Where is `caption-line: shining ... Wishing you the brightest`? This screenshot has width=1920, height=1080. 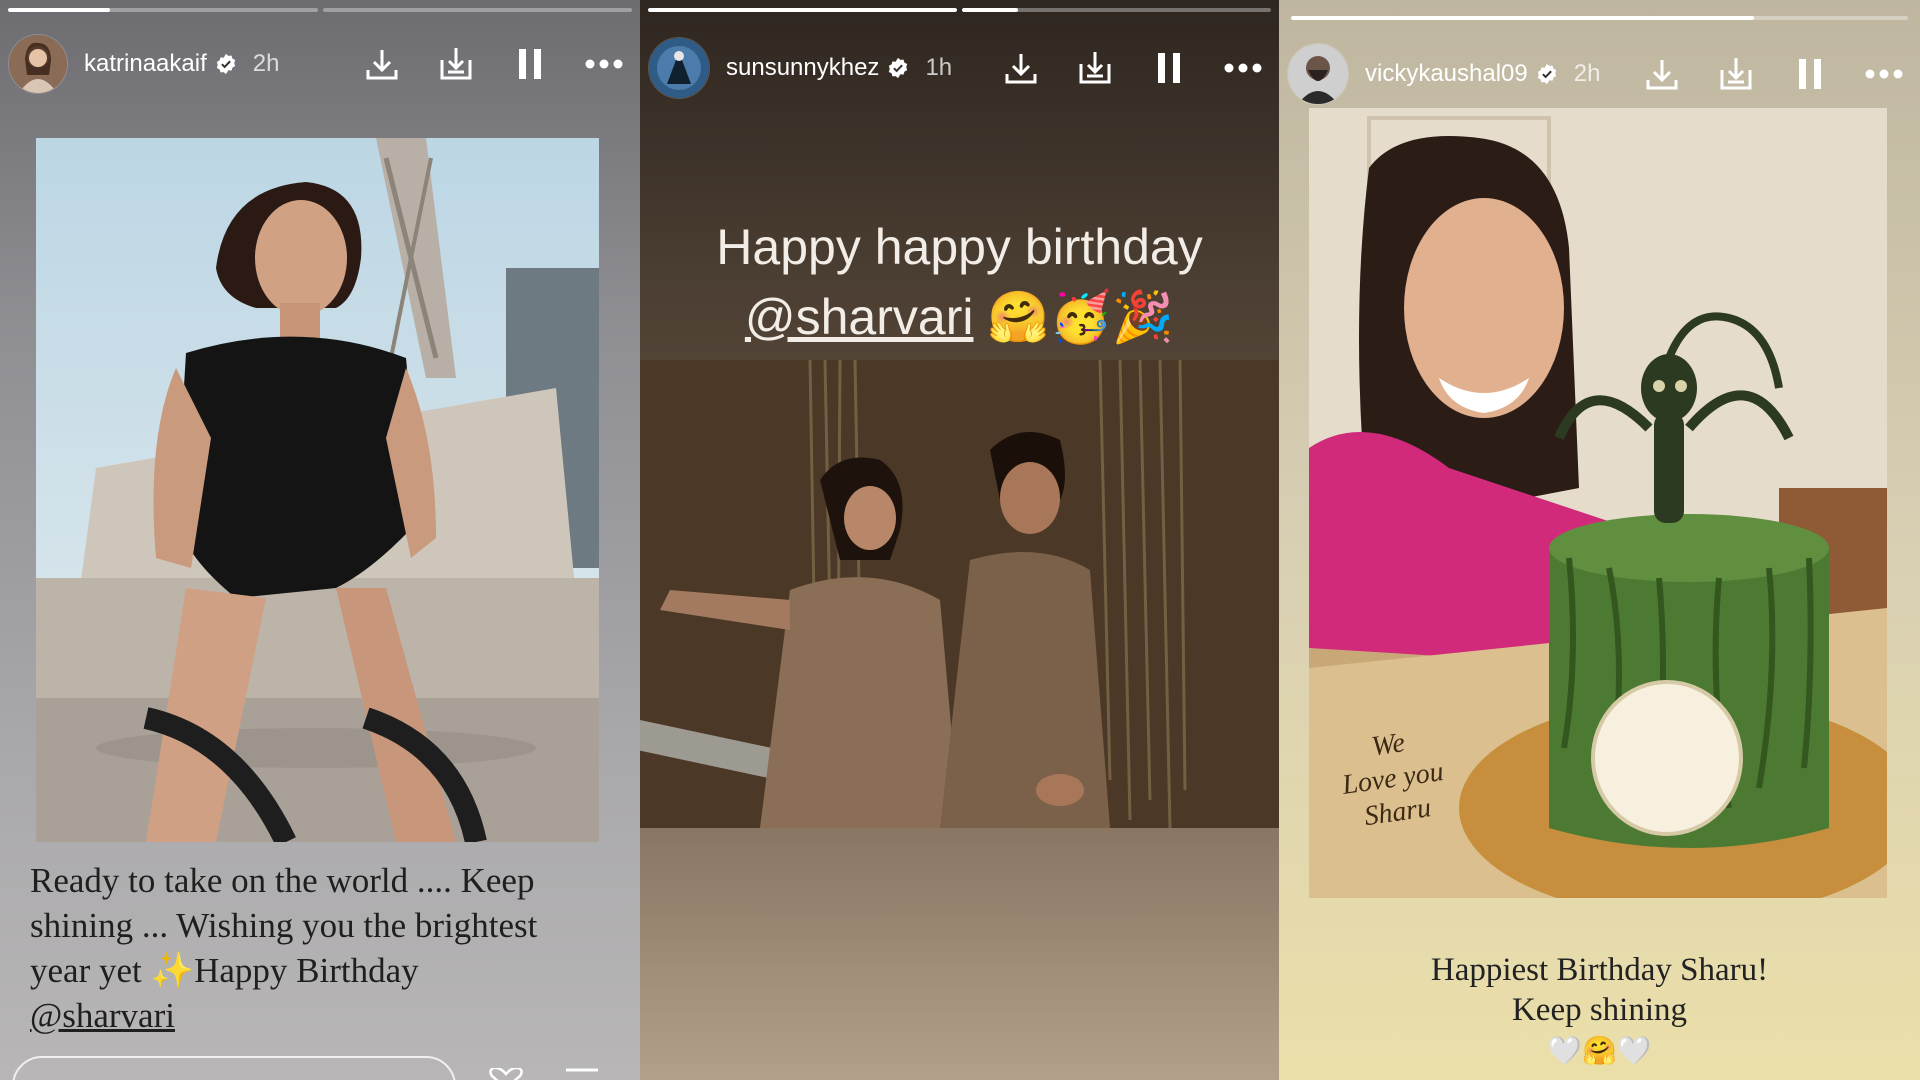
caption-line: shining ... Wishing you the brightest is located at coordinates (284, 925).